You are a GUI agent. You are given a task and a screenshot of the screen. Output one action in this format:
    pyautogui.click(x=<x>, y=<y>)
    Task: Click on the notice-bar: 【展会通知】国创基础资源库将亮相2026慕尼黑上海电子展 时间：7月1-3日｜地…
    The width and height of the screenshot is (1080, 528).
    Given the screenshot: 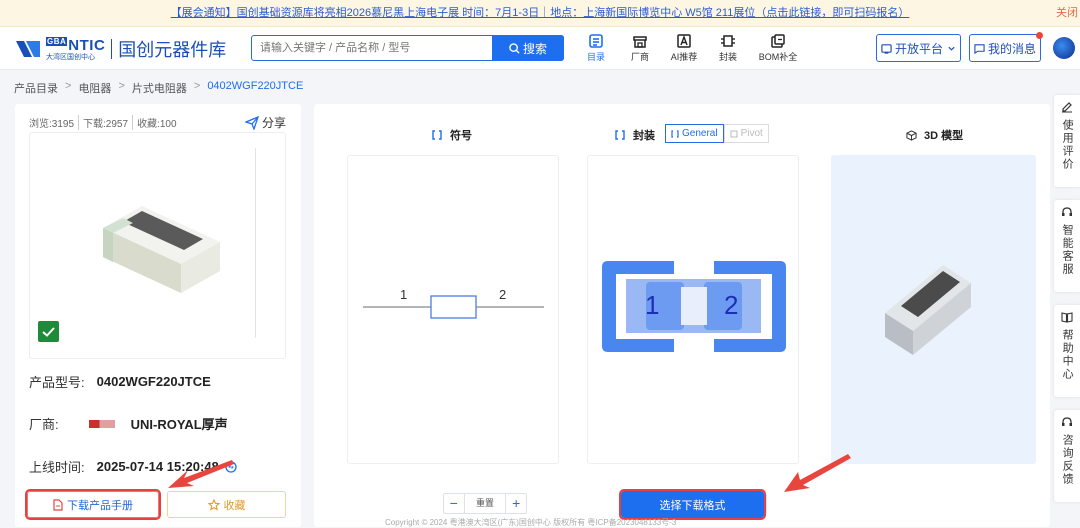 What is the action you would take?
    pyautogui.click(x=540, y=13)
    